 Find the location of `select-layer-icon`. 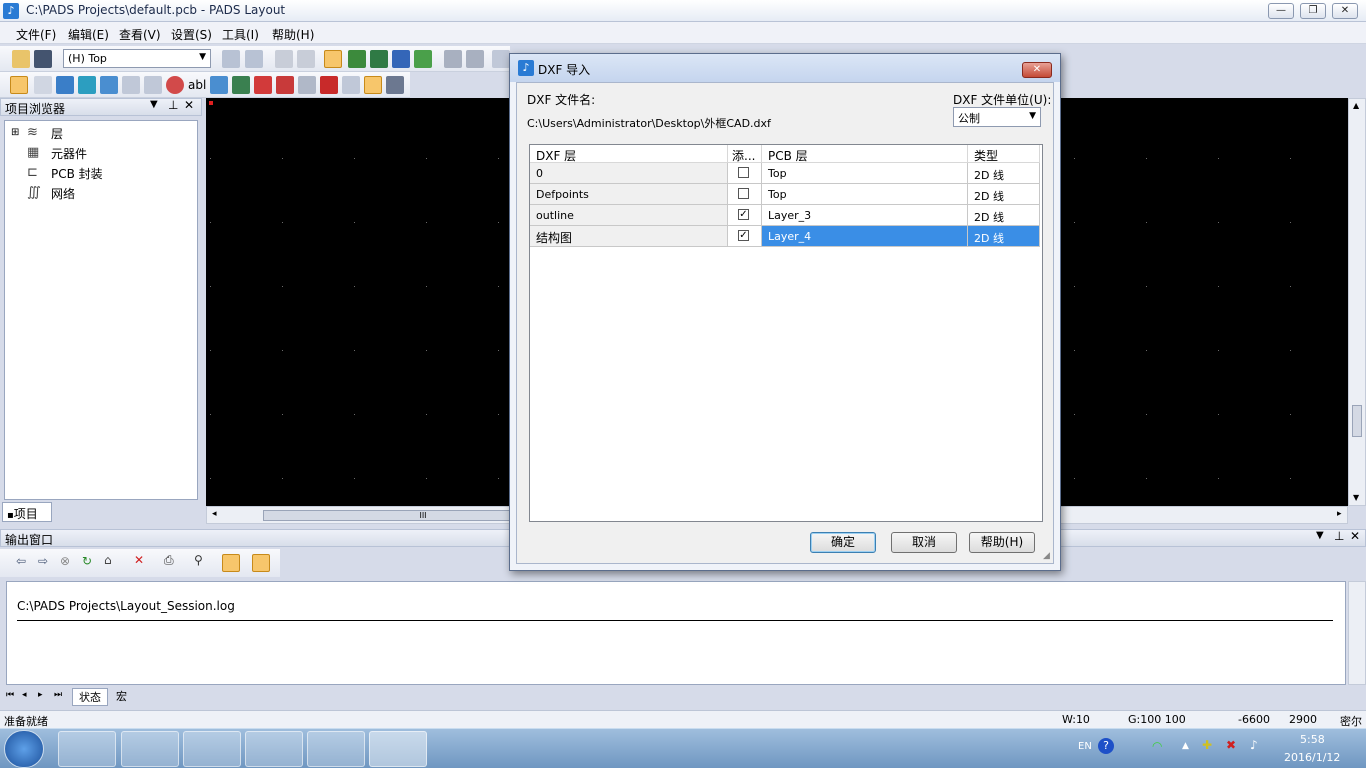

select-layer-icon is located at coordinates (65, 85).